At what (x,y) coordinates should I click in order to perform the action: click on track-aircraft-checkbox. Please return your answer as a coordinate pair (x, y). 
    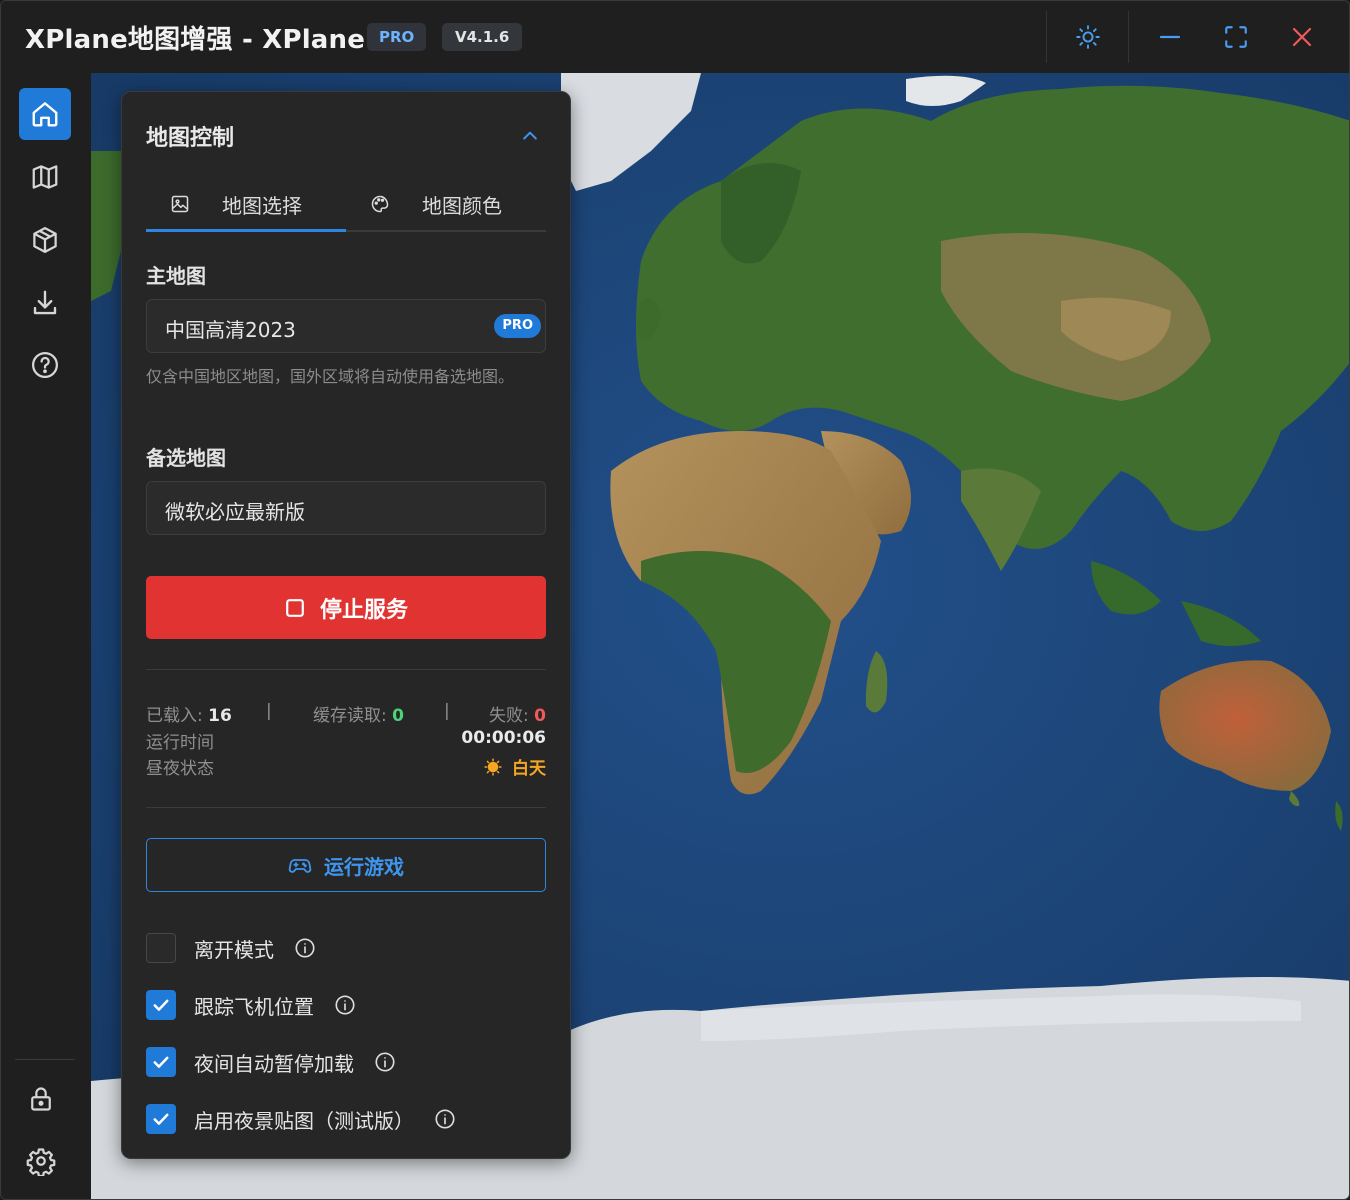
    Looking at the image, I should click on (161, 1005).